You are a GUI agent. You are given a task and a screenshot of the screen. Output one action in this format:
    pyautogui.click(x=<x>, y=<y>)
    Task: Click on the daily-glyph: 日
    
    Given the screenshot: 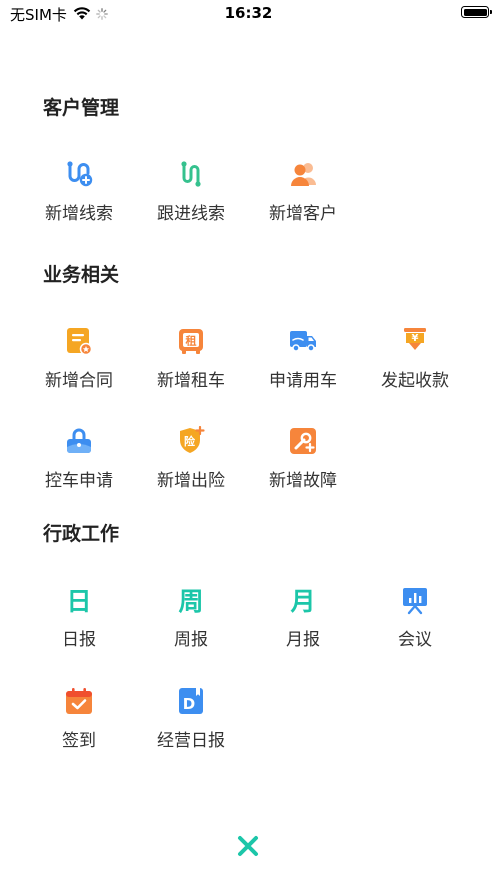 What is the action you would take?
    pyautogui.click(x=78, y=601)
    